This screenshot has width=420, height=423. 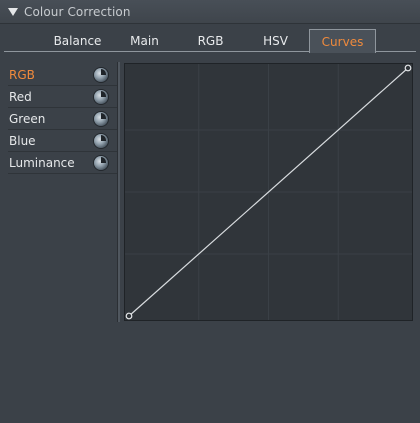 What do you see at coordinates (13, 12) in the screenshot?
I see `collapse-triangle-icon` at bounding box center [13, 12].